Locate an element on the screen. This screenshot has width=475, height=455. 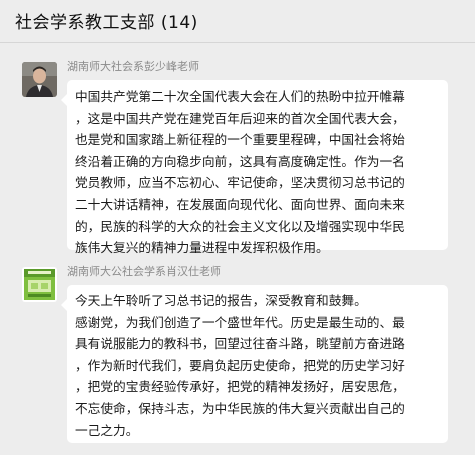
message-text-line: ，作为新时代我们，要肩负起历史使命，把党的历史学习好 is located at coordinates (240, 365).